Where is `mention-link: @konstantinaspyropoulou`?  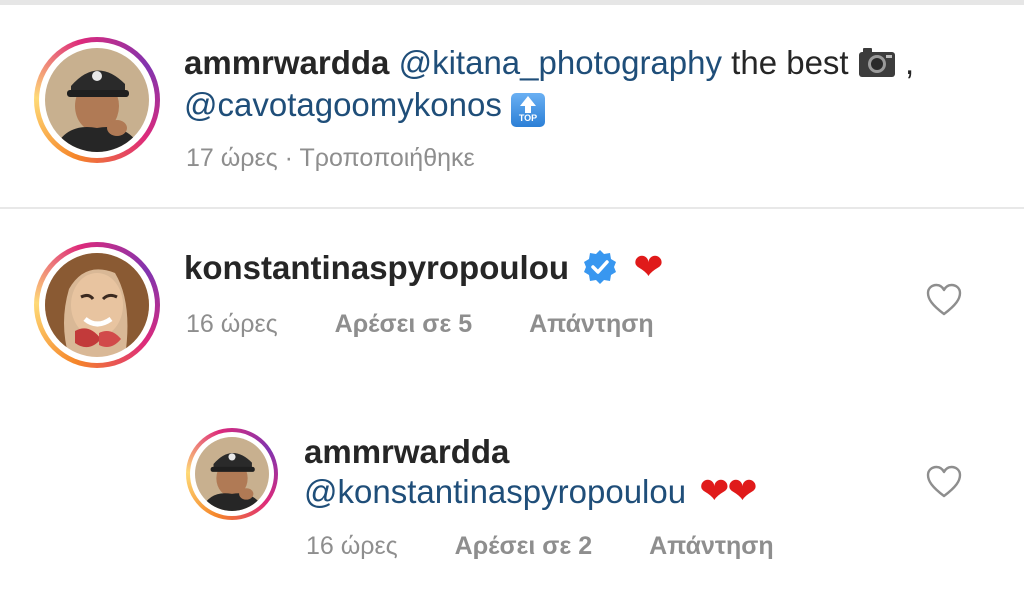 mention-link: @konstantinaspyropoulou is located at coordinates (495, 491).